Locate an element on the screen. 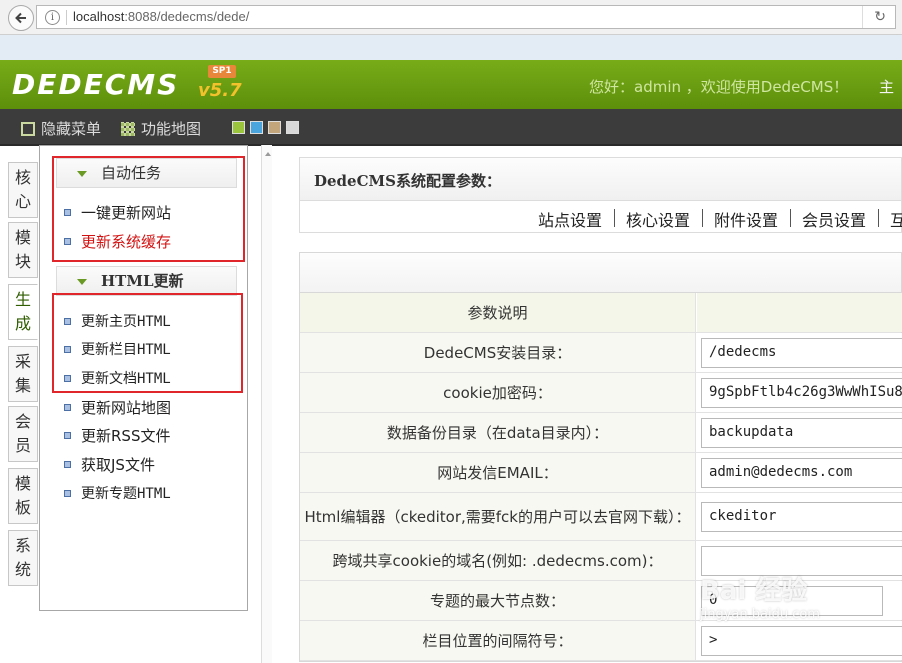  side-tab-char: 会 is located at coordinates (22, 421).